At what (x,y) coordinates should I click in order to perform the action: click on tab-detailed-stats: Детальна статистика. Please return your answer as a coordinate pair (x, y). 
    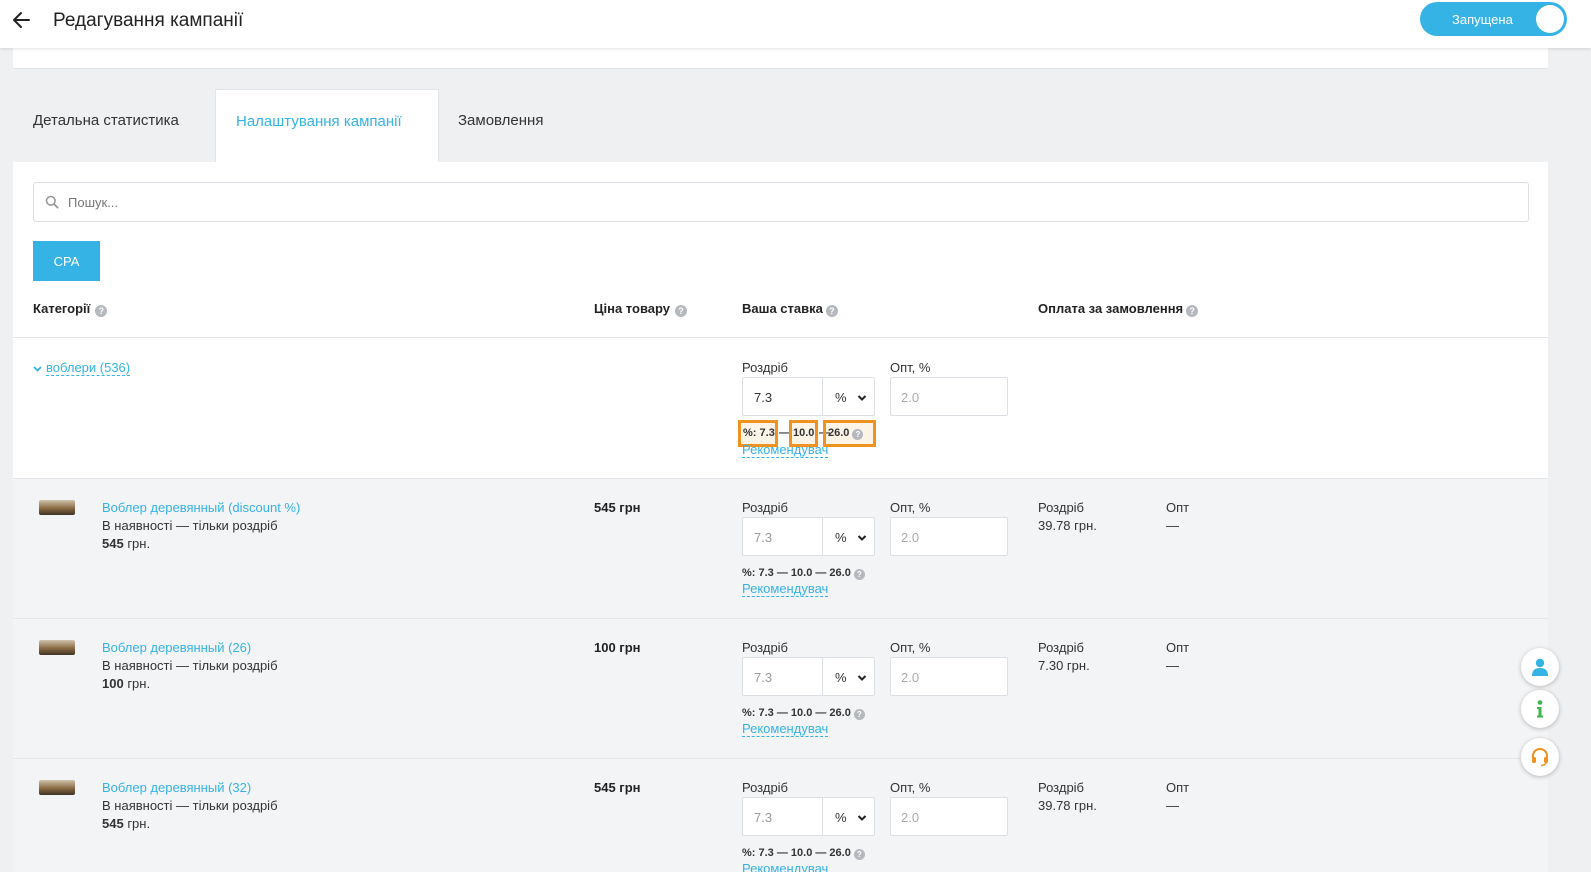
    Looking at the image, I should click on (114, 125).